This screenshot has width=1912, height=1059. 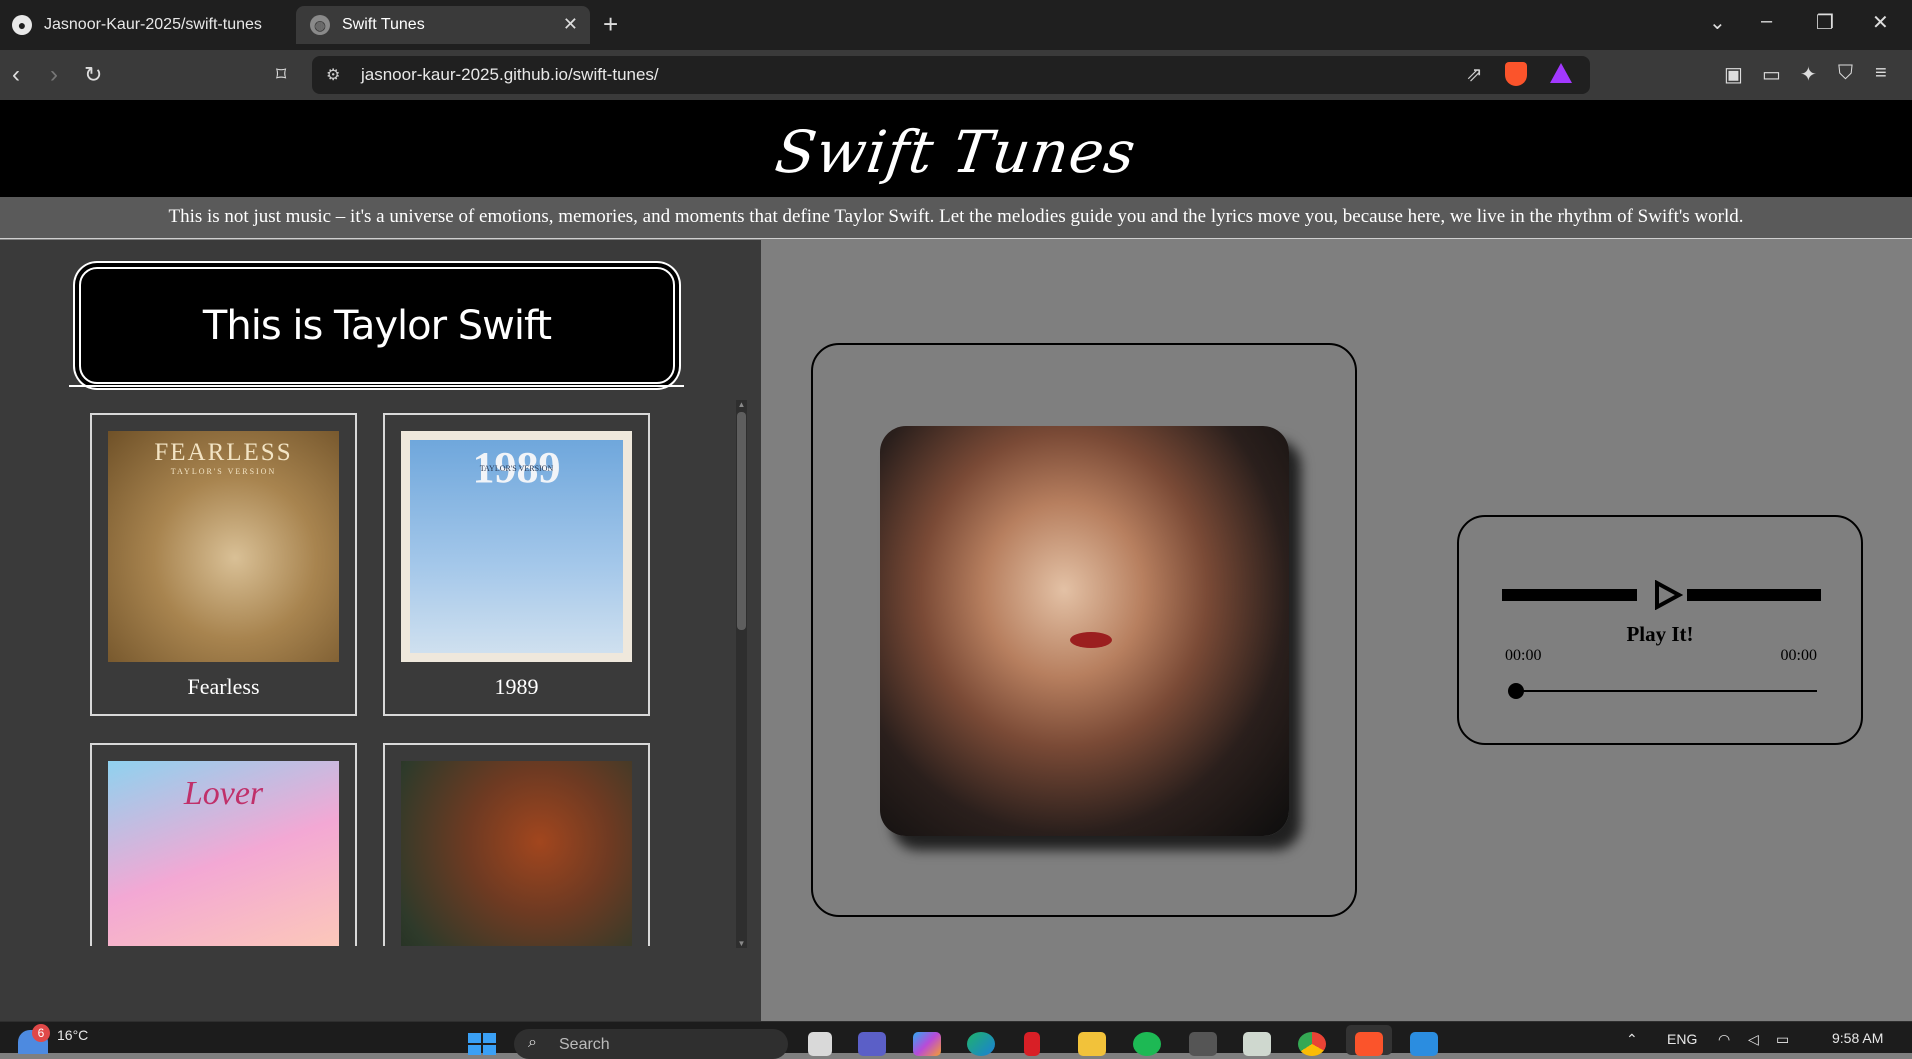 What do you see at coordinates (1733, 74) in the screenshot?
I see `sidebar-icon: ▣` at bounding box center [1733, 74].